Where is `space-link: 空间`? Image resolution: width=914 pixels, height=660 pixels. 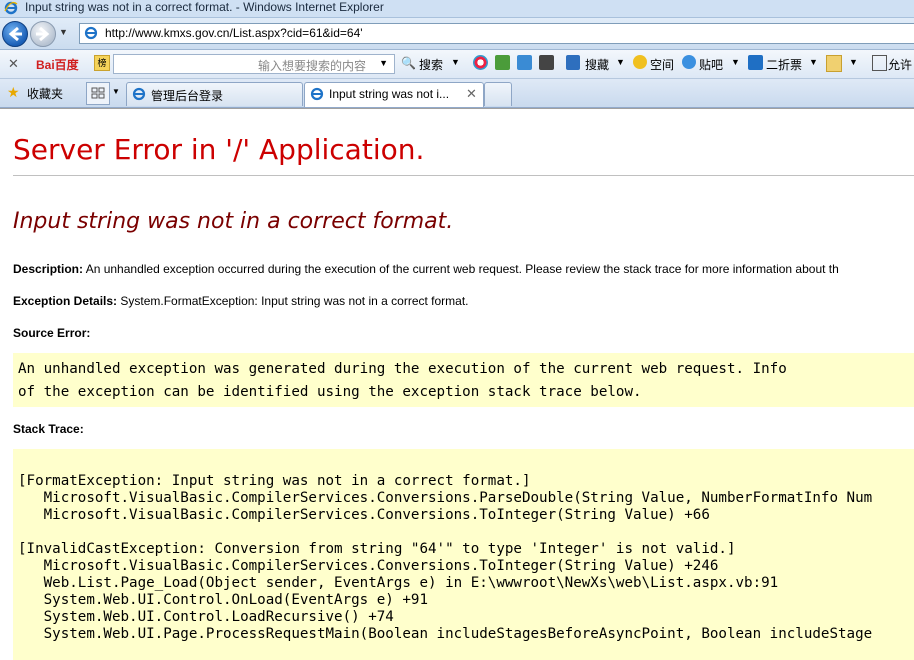
space-link: 空间 is located at coordinates (662, 64).